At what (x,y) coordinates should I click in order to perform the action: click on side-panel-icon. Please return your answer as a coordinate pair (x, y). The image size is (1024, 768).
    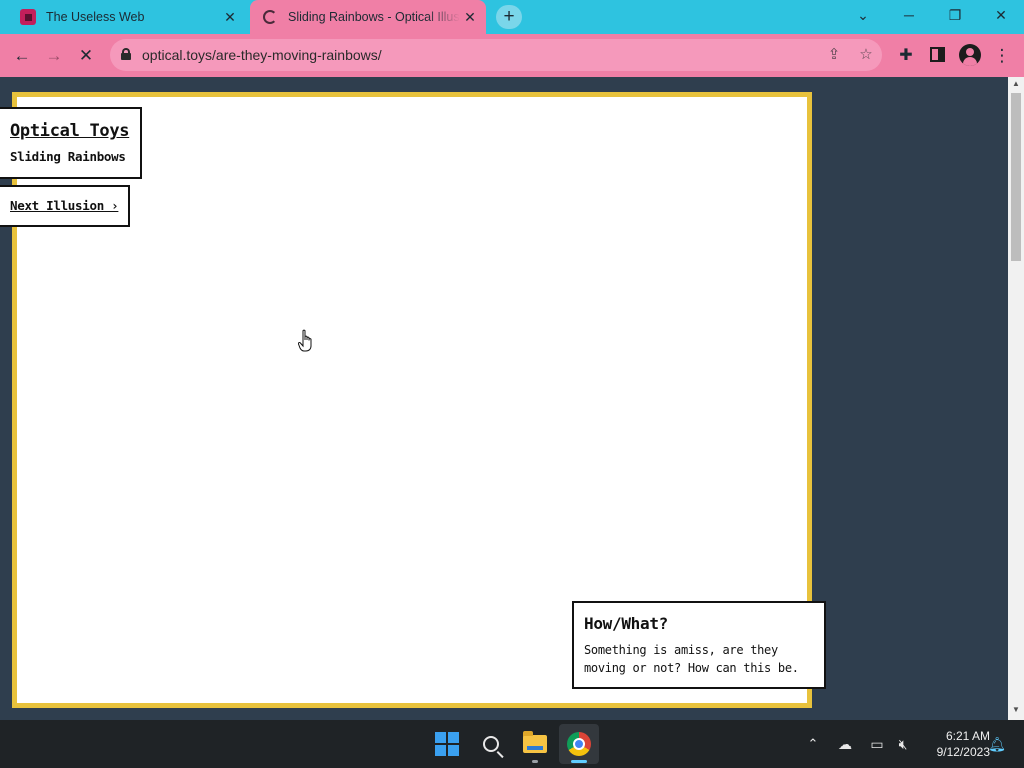
    Looking at the image, I should click on (937, 54).